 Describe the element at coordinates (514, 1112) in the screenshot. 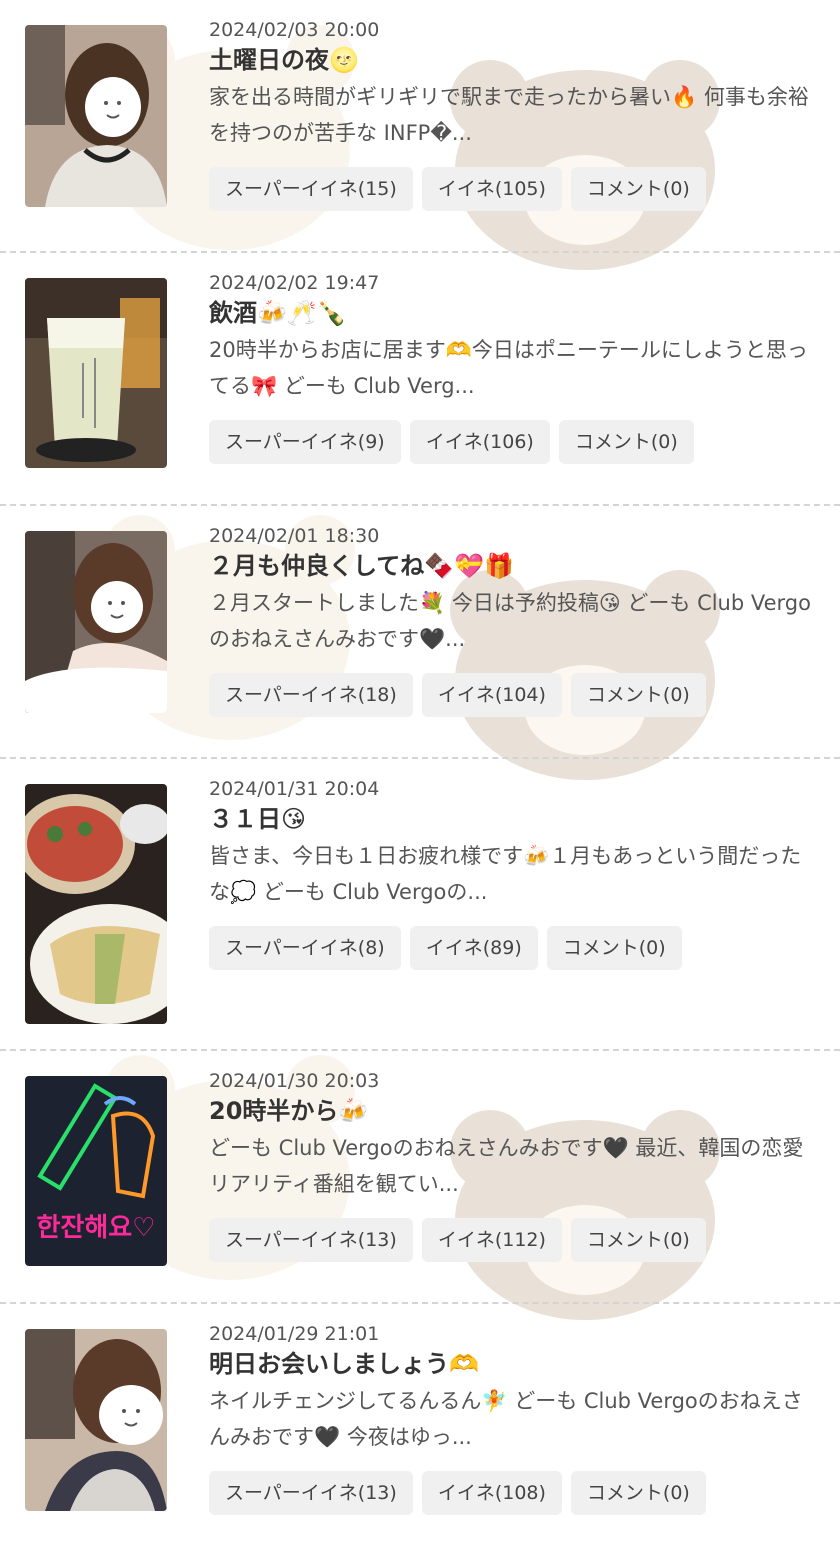

I see `post-title: 20時半から🍻` at that location.